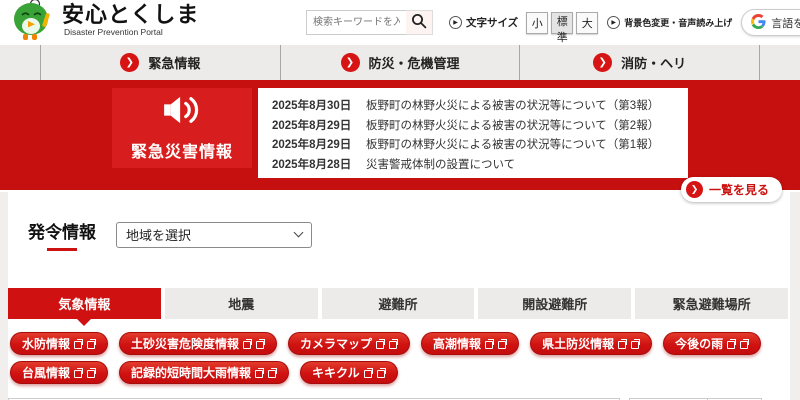 The image size is (800, 400). Describe the element at coordinates (59, 343) in the screenshot. I see `link-flood-info: 水防情報` at that location.